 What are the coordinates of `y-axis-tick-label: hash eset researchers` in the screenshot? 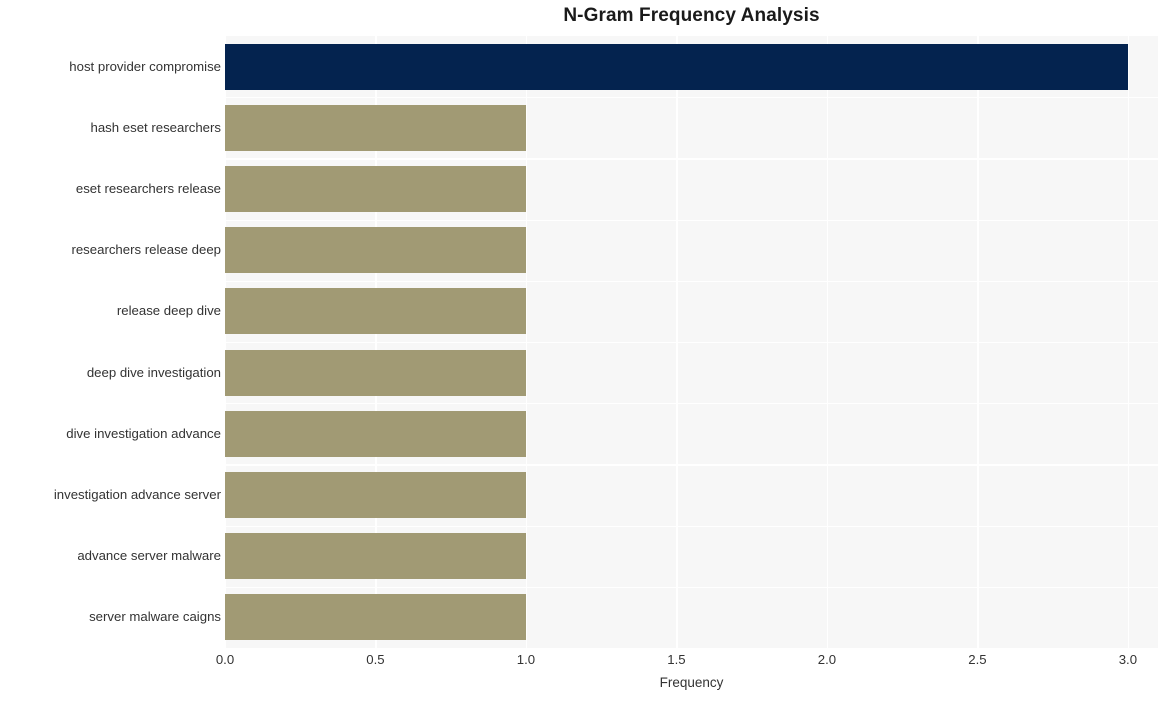 It's located at (155, 127).